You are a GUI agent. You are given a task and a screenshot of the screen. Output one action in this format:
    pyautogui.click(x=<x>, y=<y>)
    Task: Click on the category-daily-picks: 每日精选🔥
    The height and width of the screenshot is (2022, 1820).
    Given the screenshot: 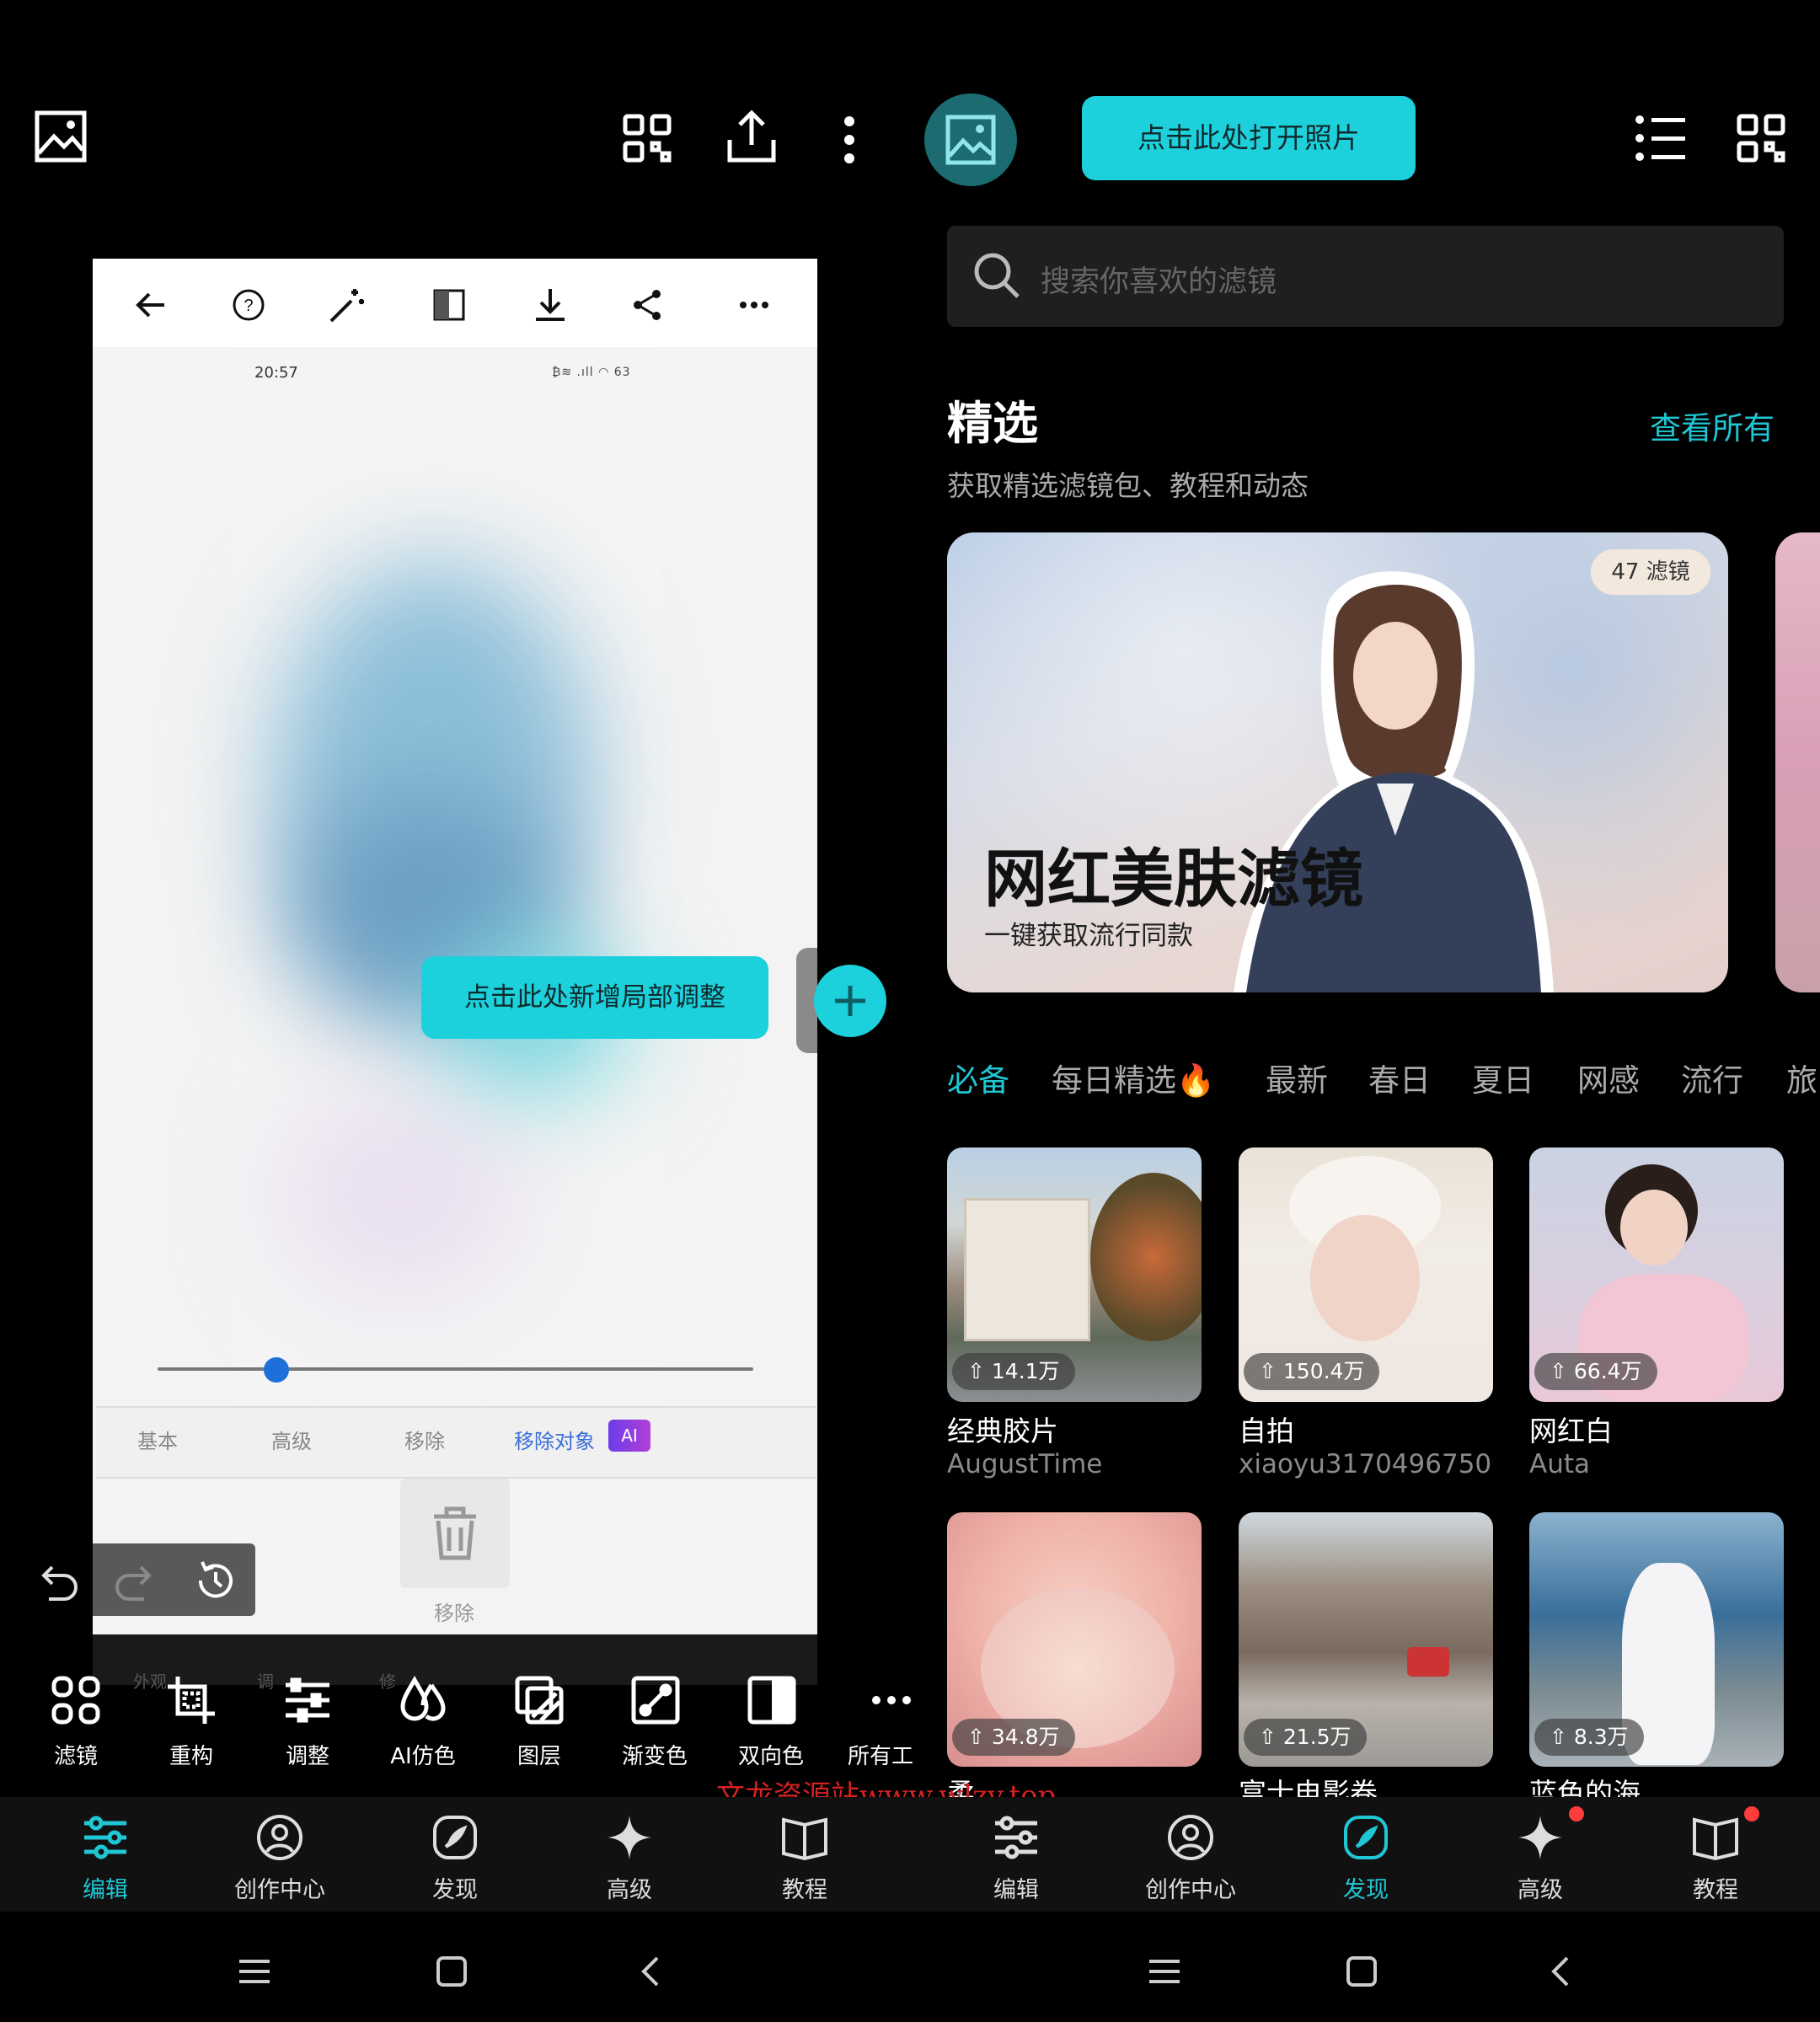 What is the action you would take?
    pyautogui.click(x=1133, y=1077)
    